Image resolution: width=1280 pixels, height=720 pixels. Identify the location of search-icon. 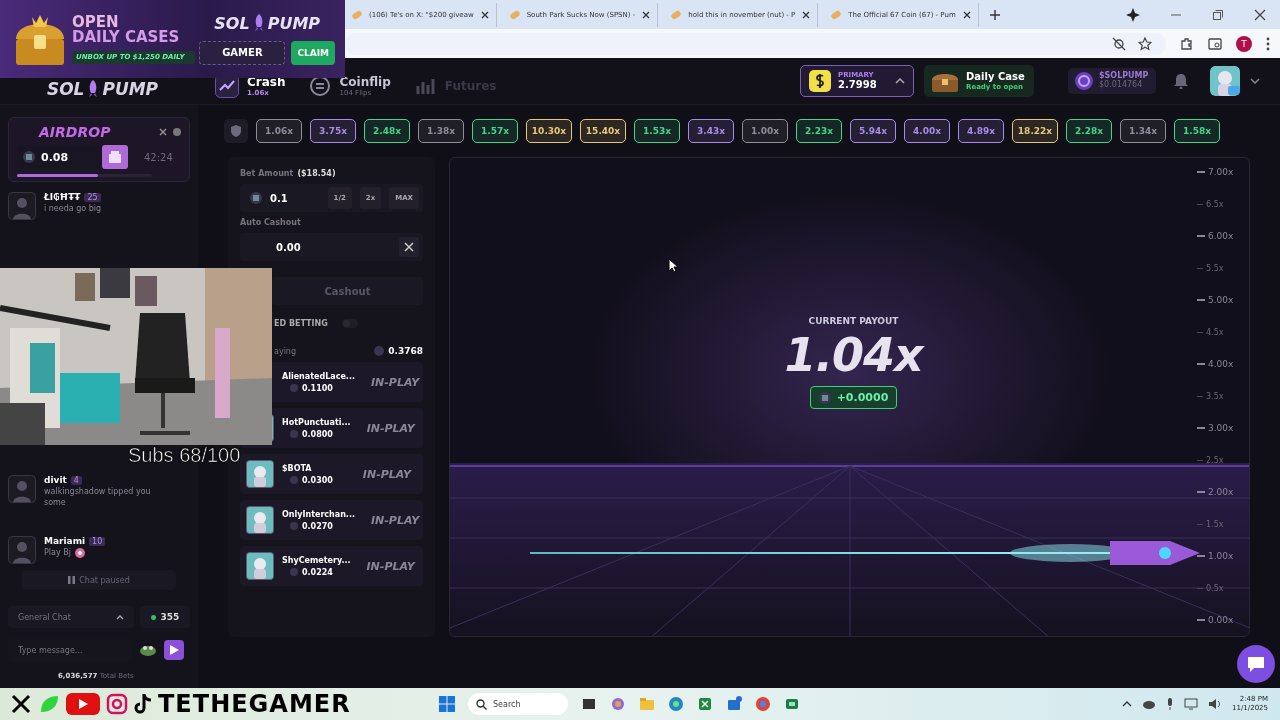
(481, 704).